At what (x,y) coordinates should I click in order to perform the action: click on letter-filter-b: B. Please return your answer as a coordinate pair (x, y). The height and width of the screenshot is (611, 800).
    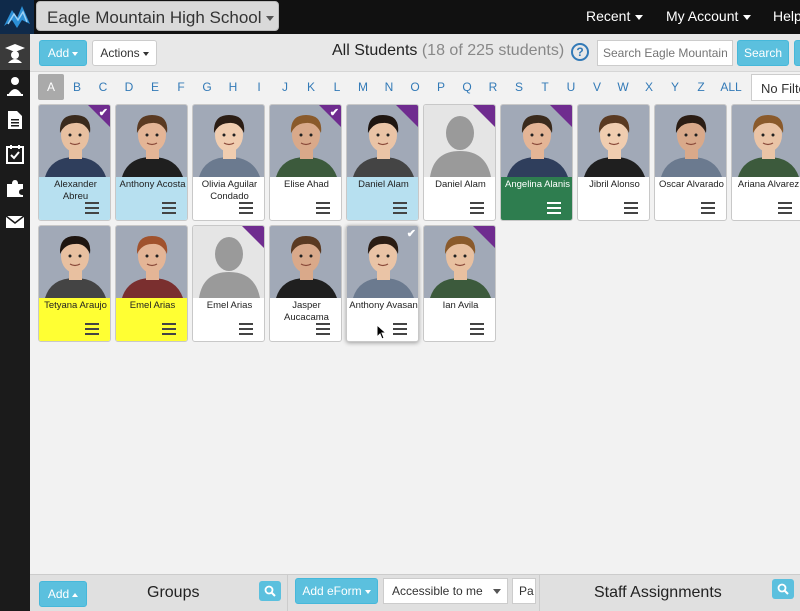
    Looking at the image, I should click on (77, 87).